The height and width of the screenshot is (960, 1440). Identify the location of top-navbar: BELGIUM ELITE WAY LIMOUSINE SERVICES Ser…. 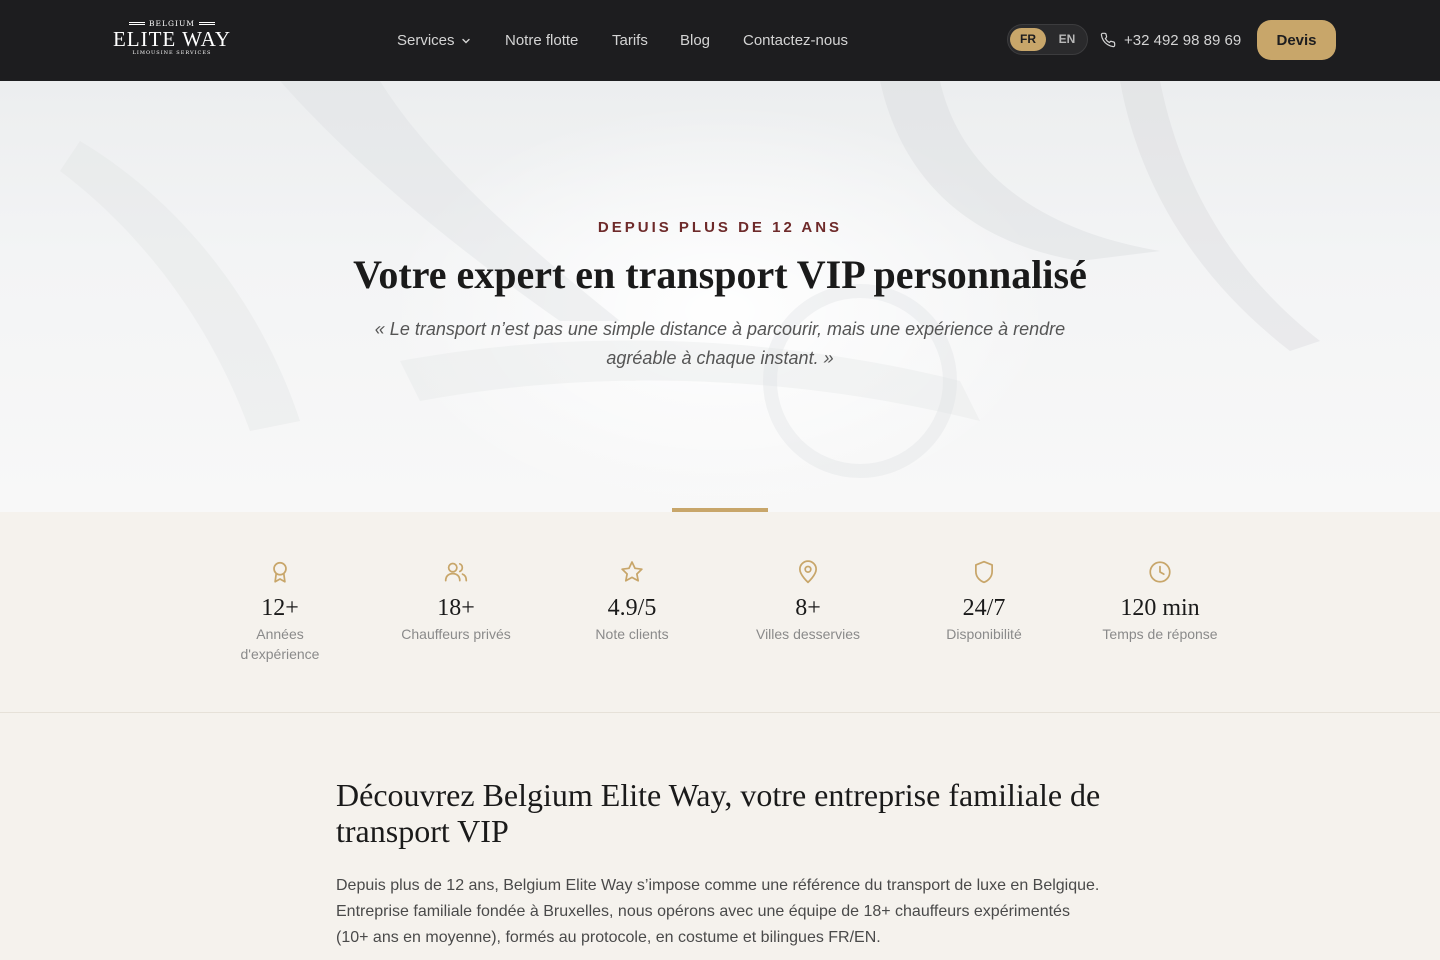
(720, 40).